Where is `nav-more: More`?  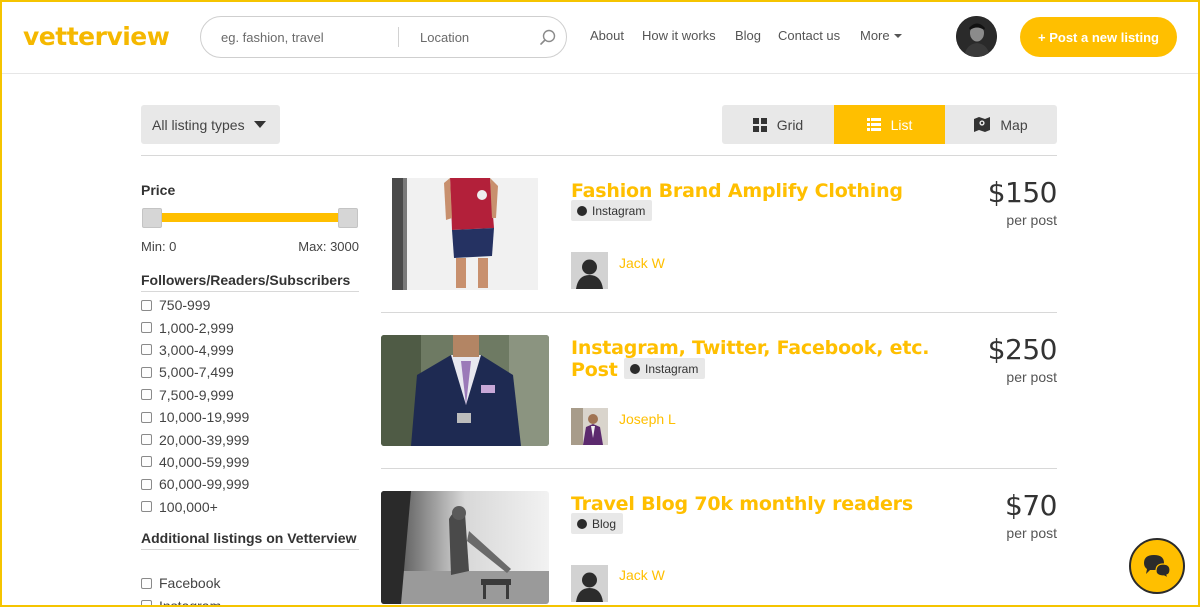
nav-more: More is located at coordinates (881, 35).